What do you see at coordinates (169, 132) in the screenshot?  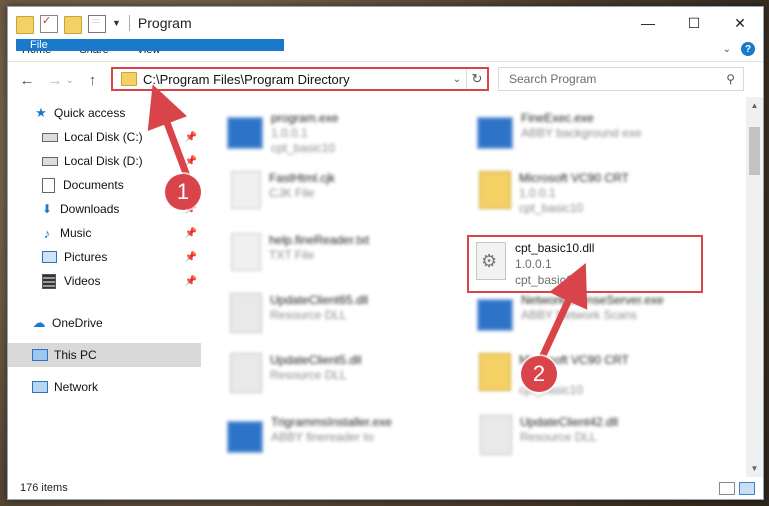 I see `arrow-to-address-bar` at bounding box center [169, 132].